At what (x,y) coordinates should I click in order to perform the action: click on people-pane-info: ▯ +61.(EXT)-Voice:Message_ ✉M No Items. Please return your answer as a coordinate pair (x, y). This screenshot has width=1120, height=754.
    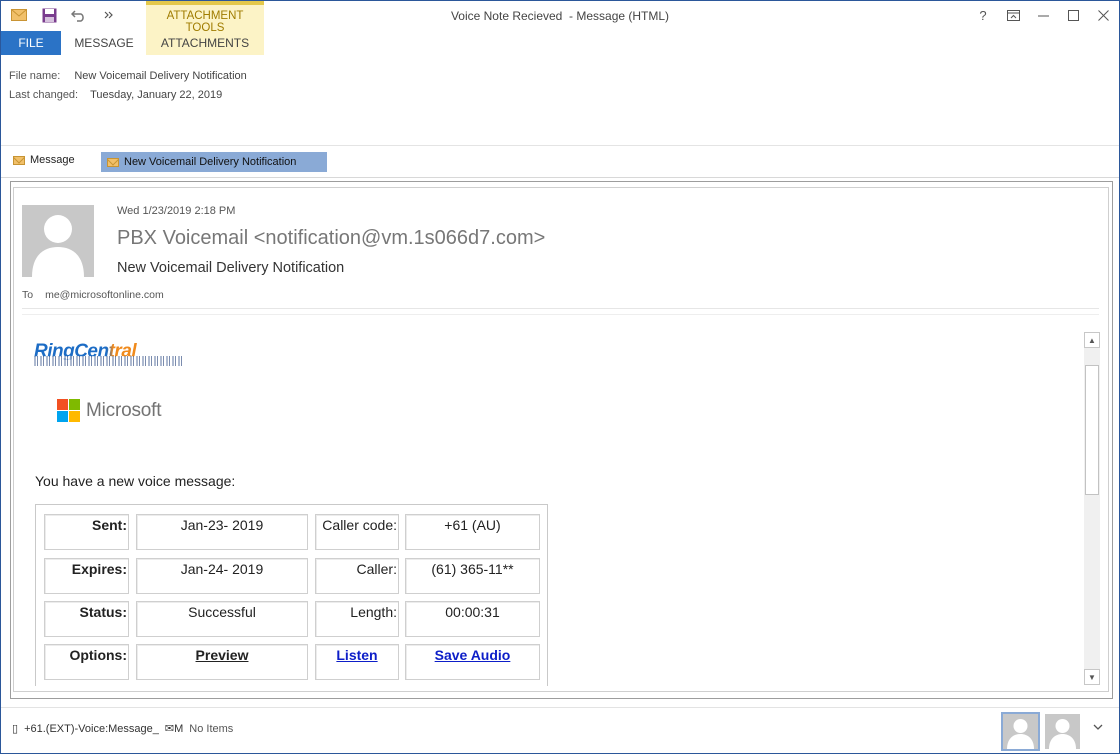
    Looking at the image, I should click on (123, 729).